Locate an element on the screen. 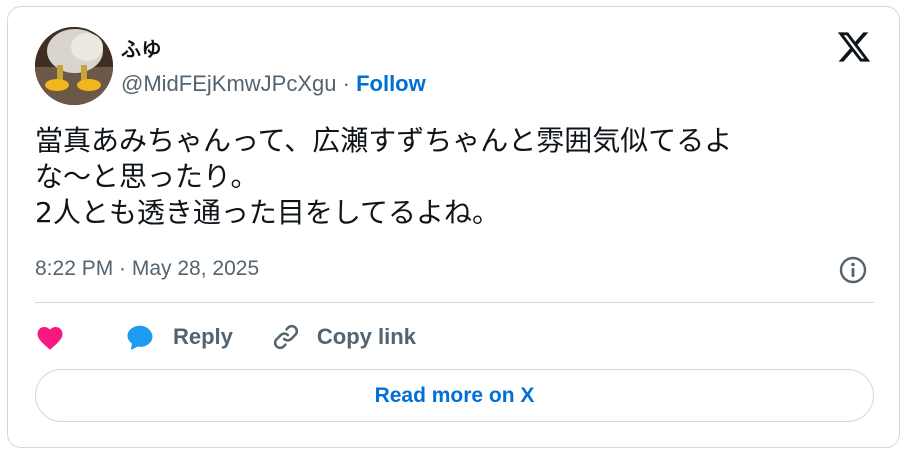 The image size is (906, 458). like-button is located at coordinates (50, 337).